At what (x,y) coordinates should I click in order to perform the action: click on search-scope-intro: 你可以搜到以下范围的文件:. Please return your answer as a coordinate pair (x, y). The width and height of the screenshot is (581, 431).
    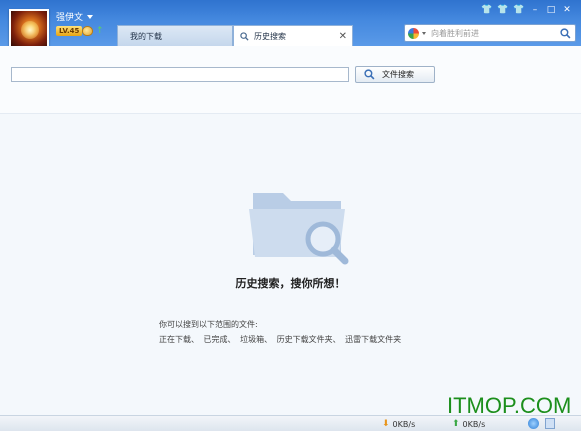
    Looking at the image, I should click on (208, 324).